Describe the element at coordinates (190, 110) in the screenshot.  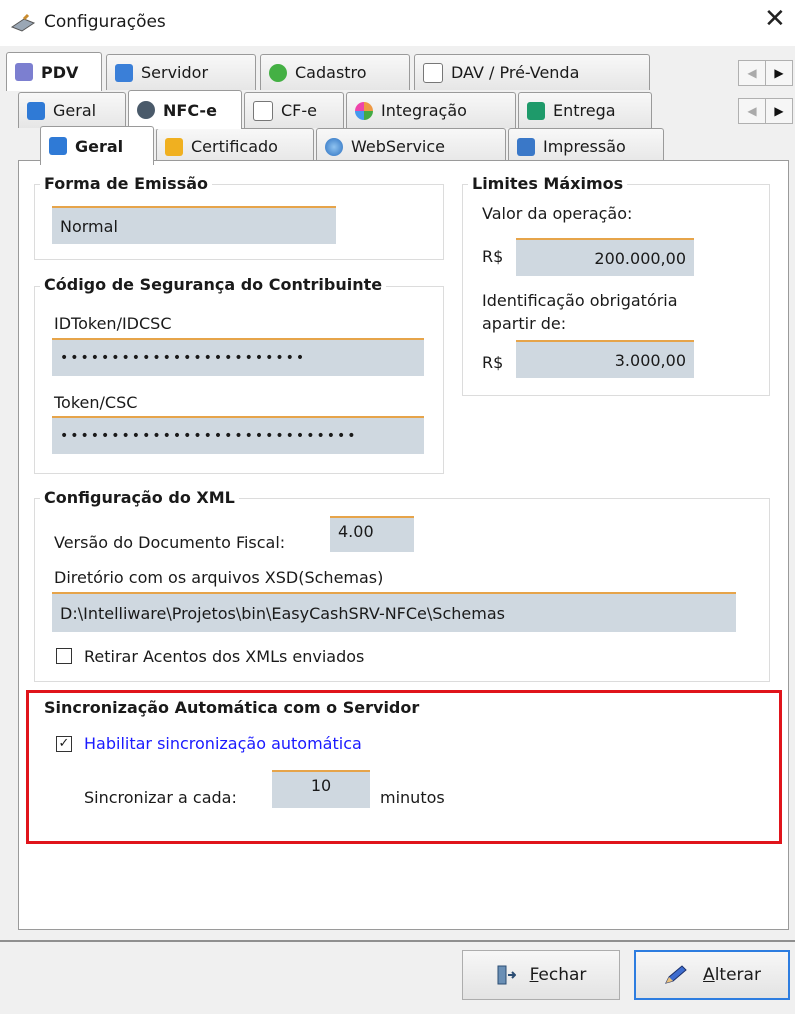
I see `tab-label: NFC-e` at that location.